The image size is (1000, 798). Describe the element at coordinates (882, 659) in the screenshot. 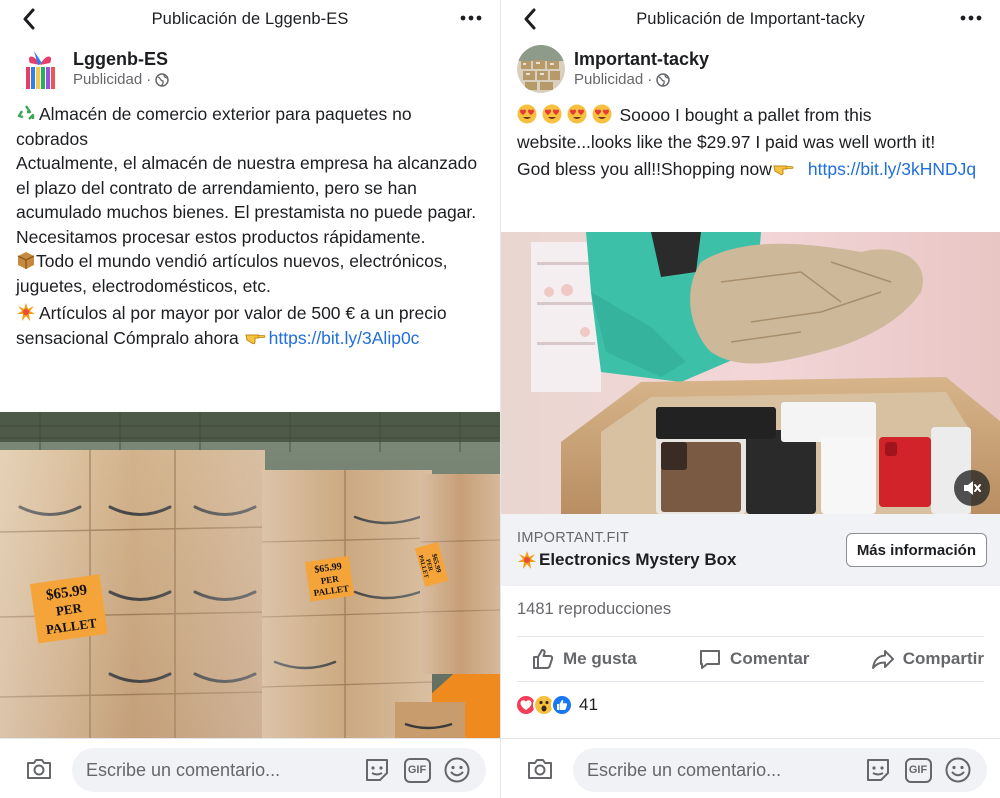

I see `share-arrow-icon` at that location.